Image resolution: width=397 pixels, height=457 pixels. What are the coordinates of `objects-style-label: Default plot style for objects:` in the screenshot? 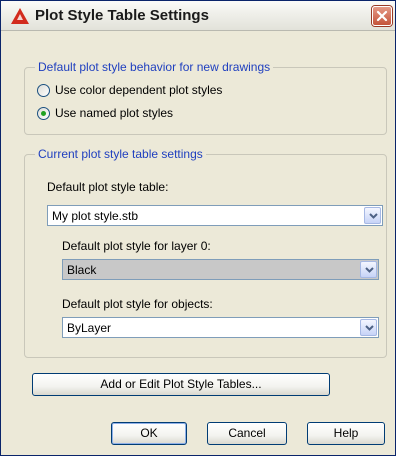 It's located at (137, 304).